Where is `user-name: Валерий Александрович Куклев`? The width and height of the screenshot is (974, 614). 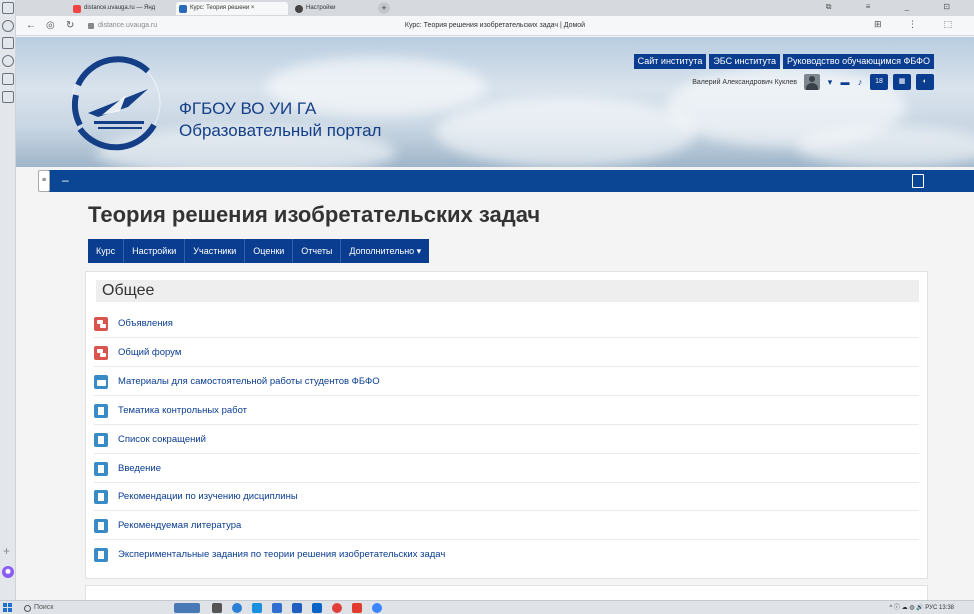
user-name: Валерий Александрович Куклев is located at coordinates (744, 82).